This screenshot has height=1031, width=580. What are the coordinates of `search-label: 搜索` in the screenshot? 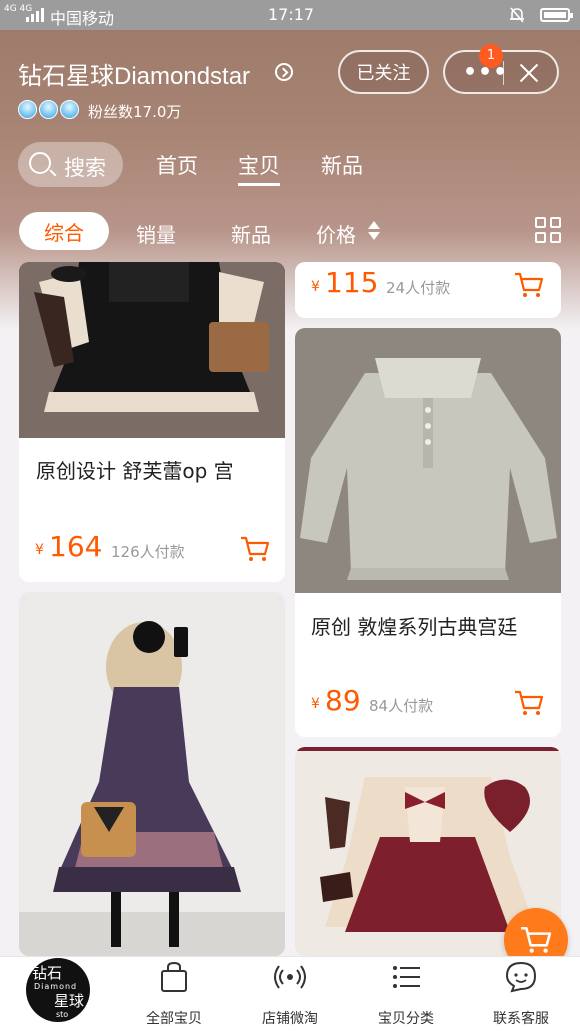 It's located at (85, 168).